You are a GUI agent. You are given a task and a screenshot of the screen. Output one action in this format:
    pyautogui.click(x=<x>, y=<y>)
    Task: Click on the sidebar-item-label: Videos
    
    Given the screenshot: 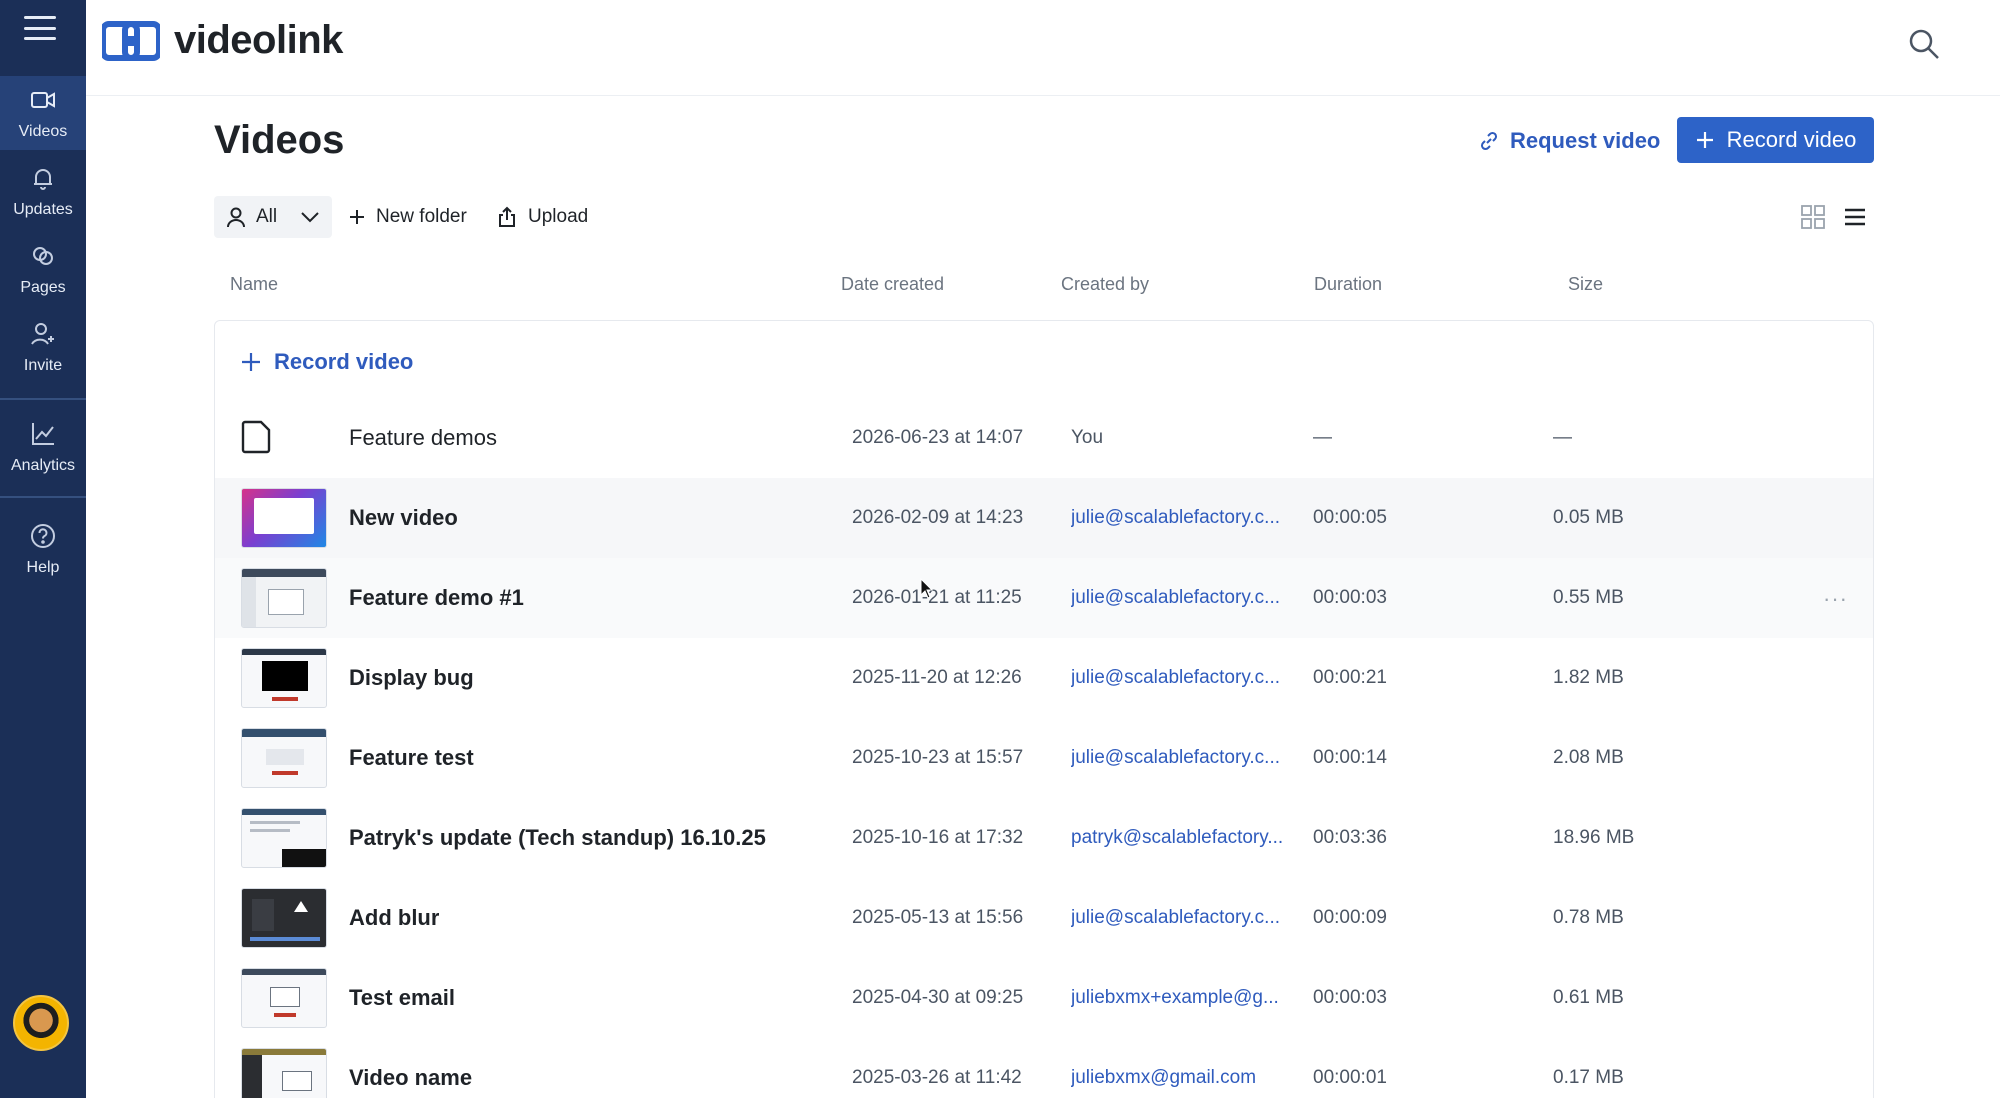 What is the action you would take?
    pyautogui.click(x=43, y=131)
    